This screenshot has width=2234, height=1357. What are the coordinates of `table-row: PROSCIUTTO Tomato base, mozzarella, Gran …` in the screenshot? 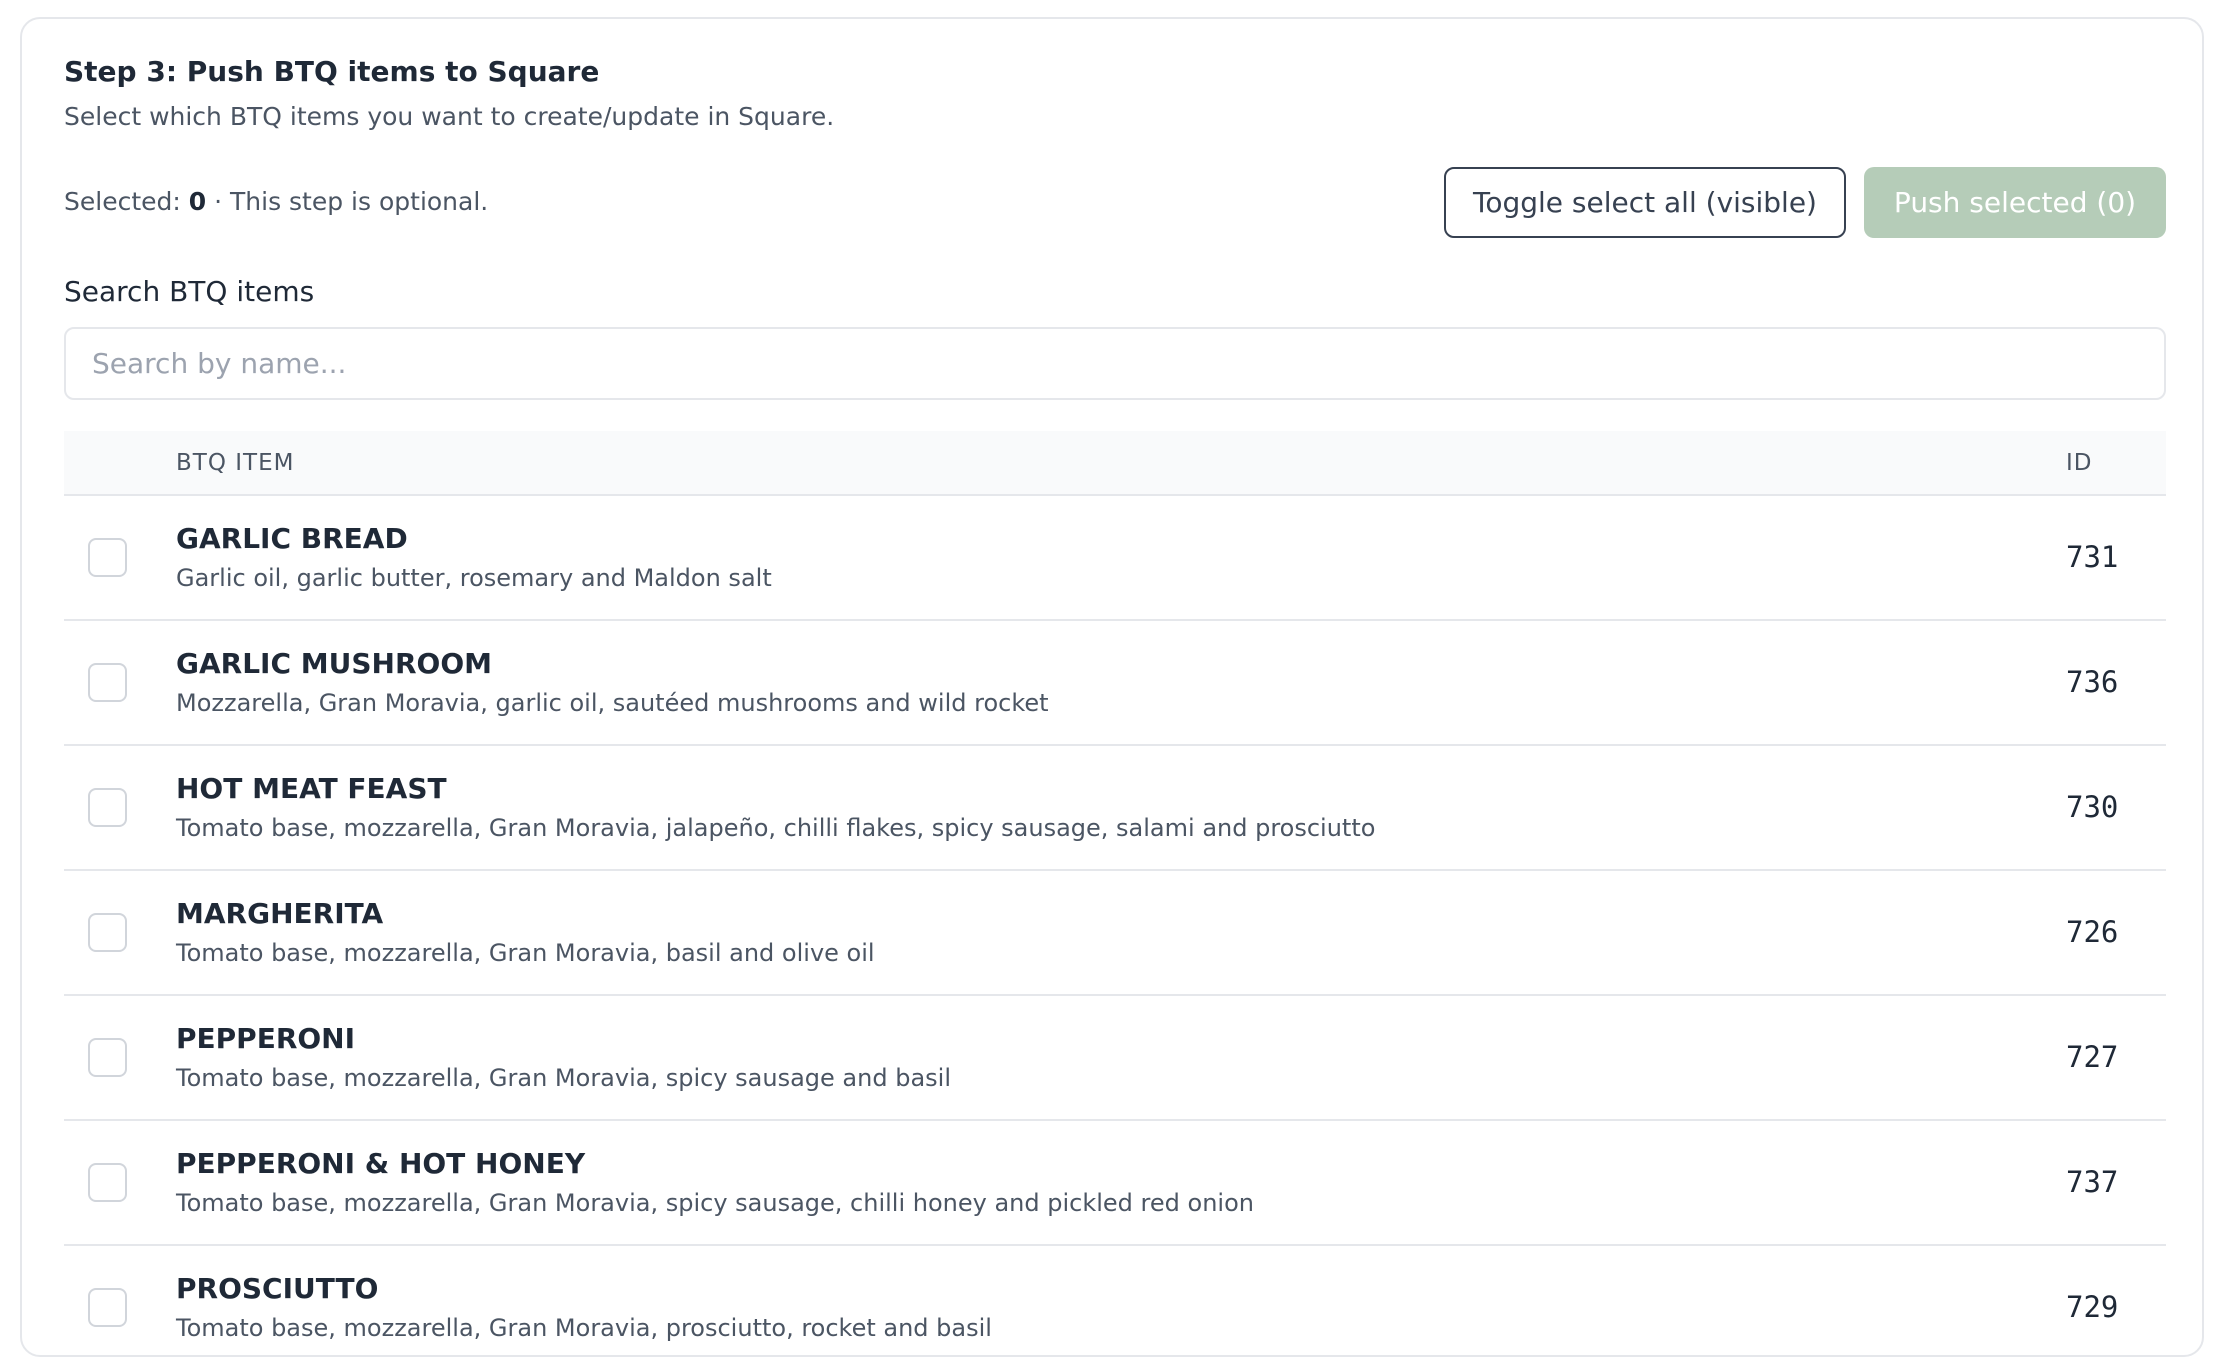 It's located at (1115, 1300).